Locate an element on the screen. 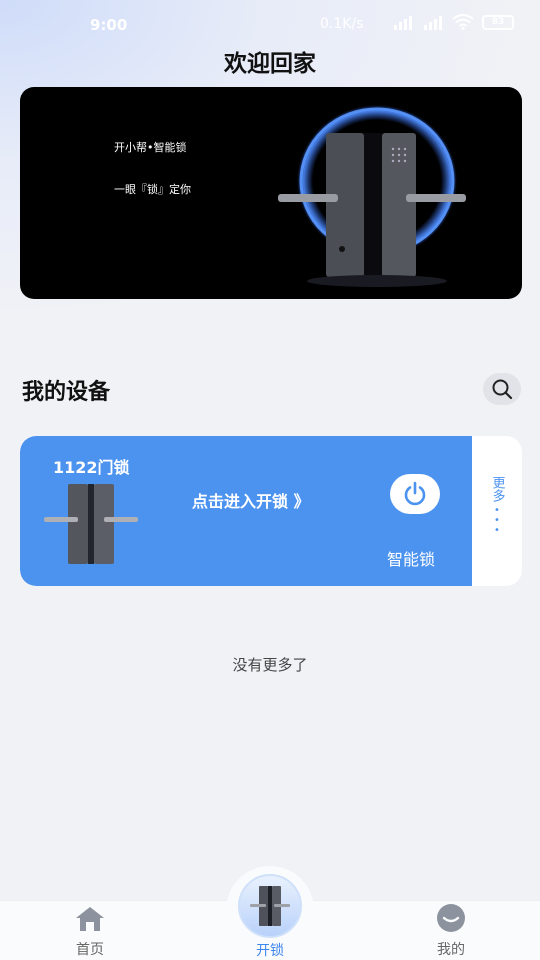  unlock-tab-button is located at coordinates (270, 906).